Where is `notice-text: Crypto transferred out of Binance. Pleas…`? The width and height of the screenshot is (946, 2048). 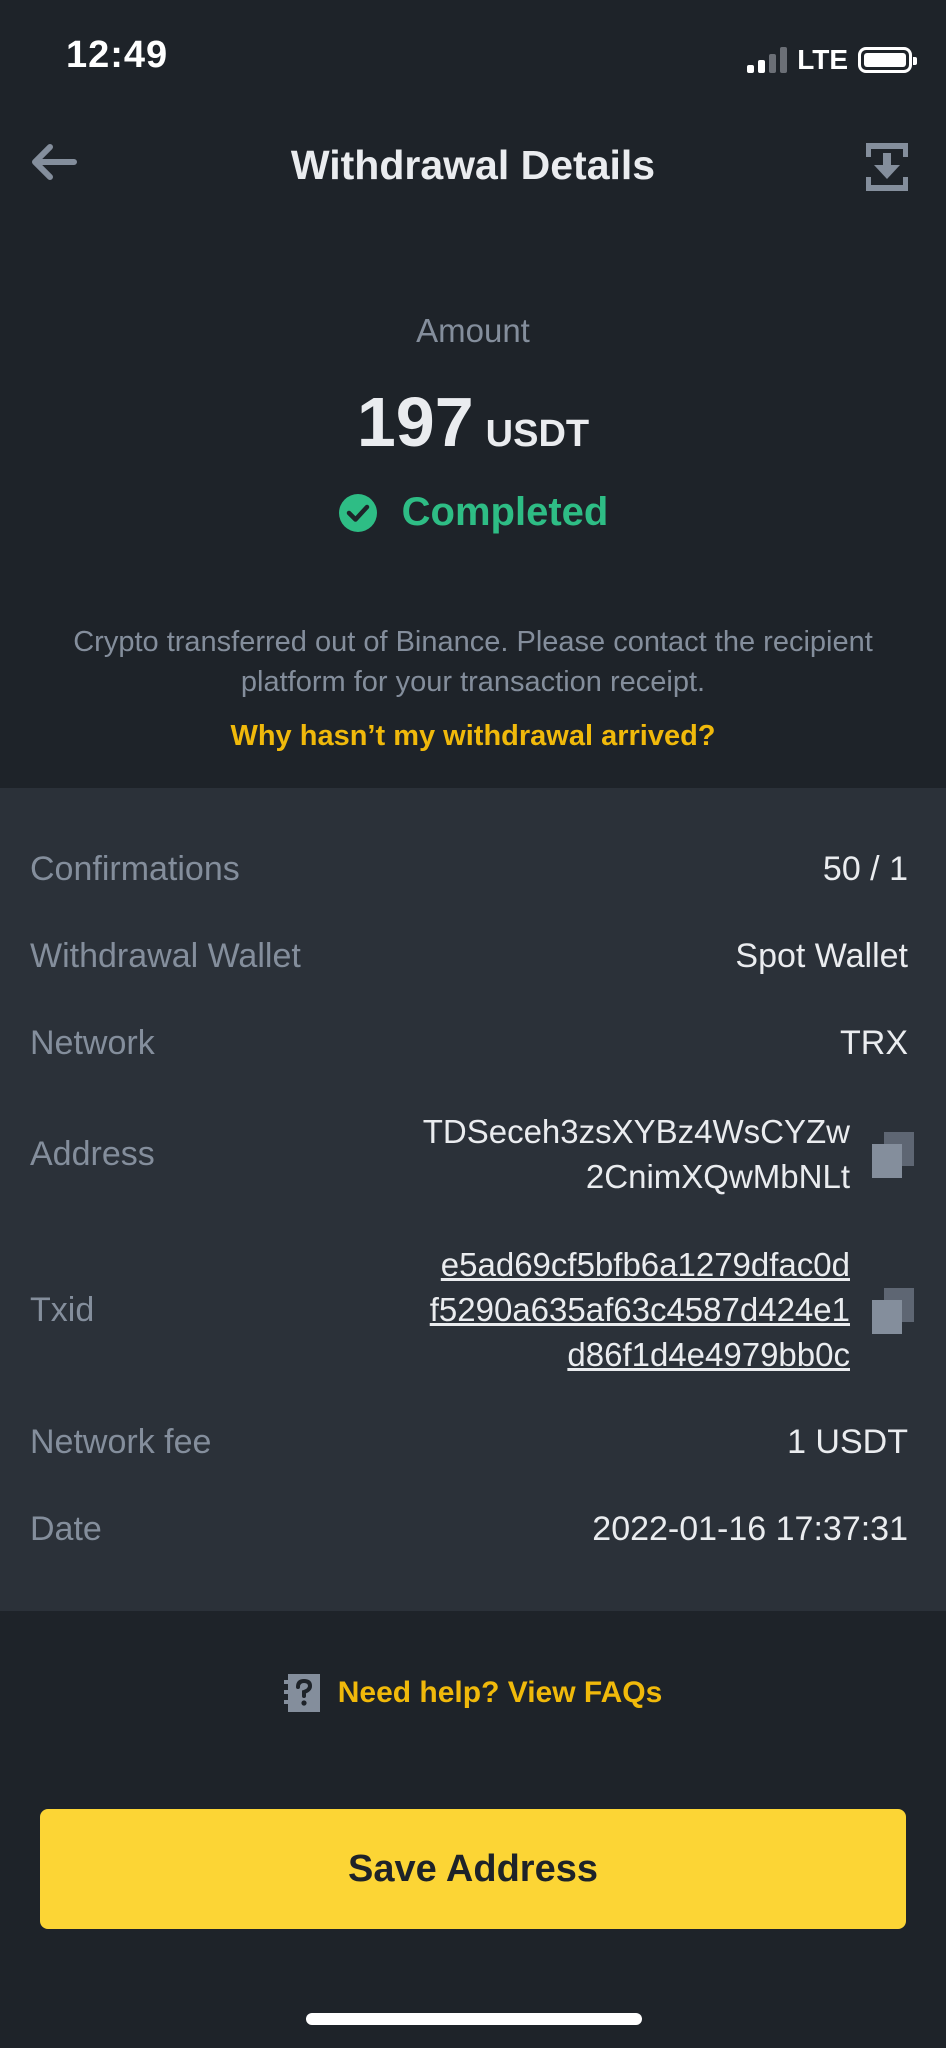
notice-text: Crypto transferred out of Binance. Pleas… is located at coordinates (473, 662).